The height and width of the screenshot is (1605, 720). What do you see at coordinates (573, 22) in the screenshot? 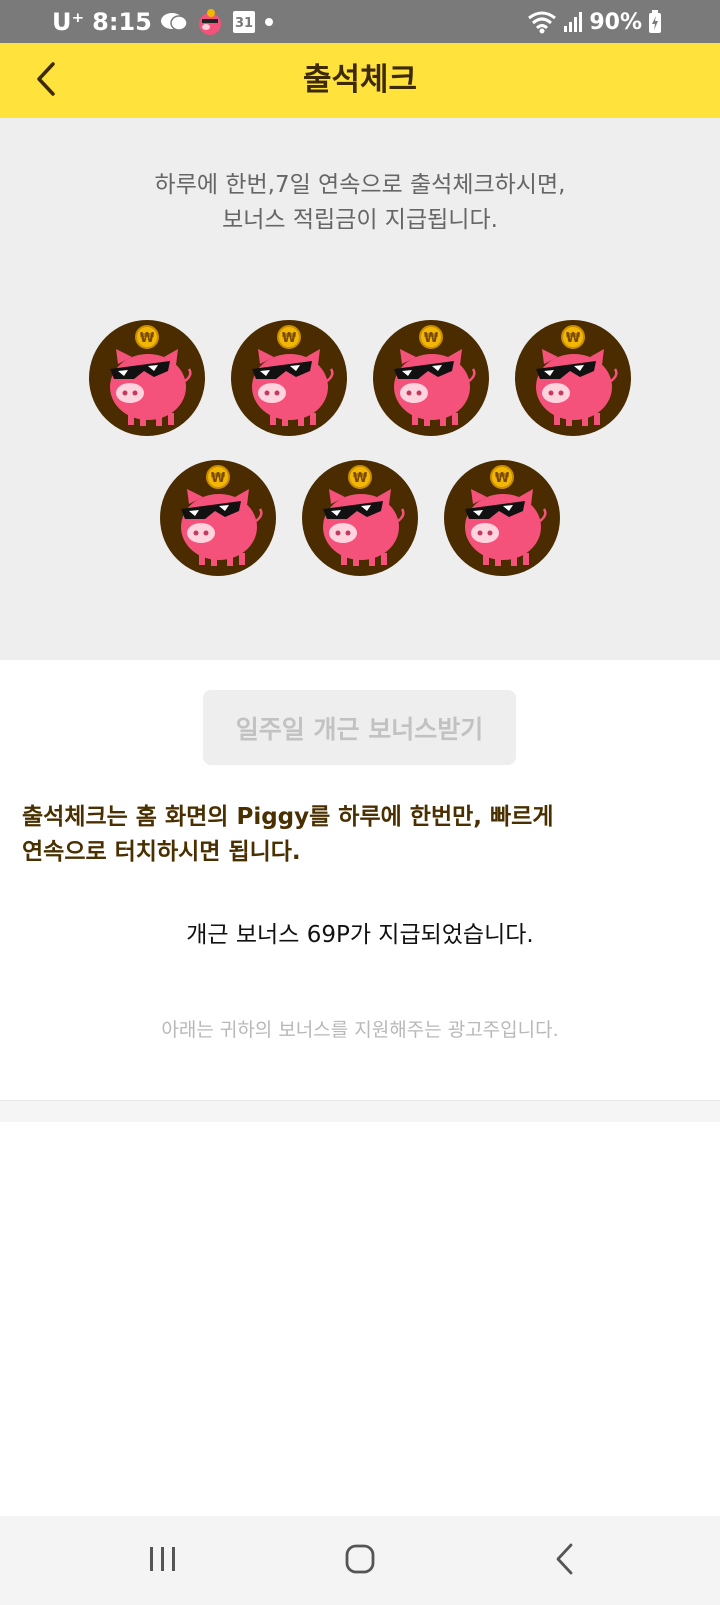
I see `signal-icon` at bounding box center [573, 22].